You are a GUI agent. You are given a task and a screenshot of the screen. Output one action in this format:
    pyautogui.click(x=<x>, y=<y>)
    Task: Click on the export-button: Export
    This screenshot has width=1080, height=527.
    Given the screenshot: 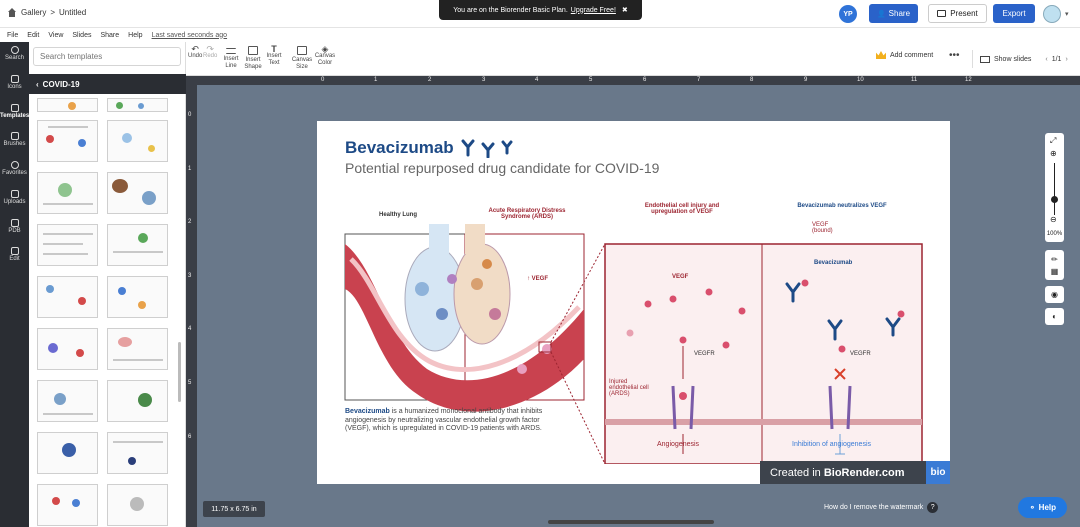 What is the action you would take?
    pyautogui.click(x=1014, y=13)
    